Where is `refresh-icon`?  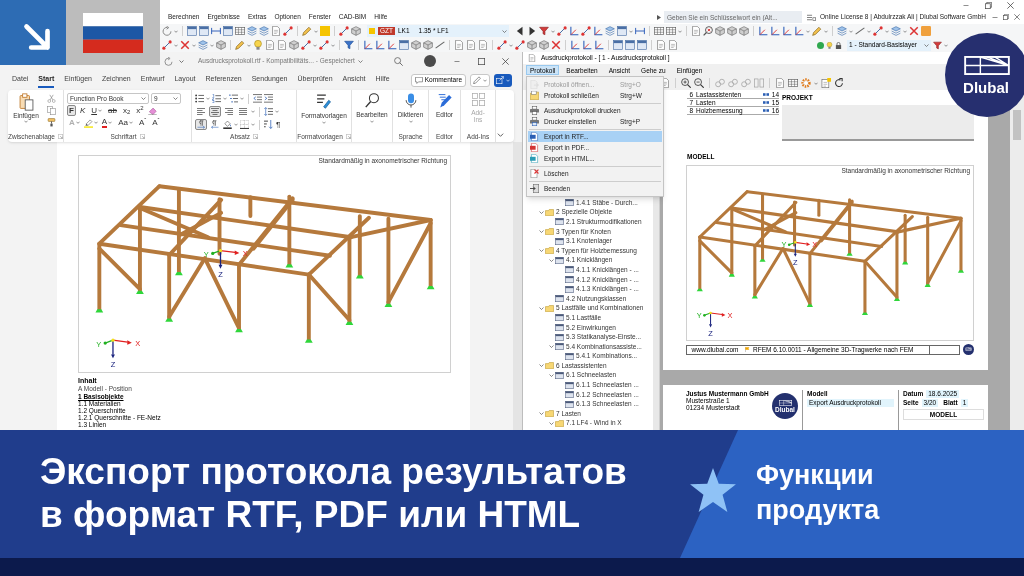 refresh-icon is located at coordinates (839, 83).